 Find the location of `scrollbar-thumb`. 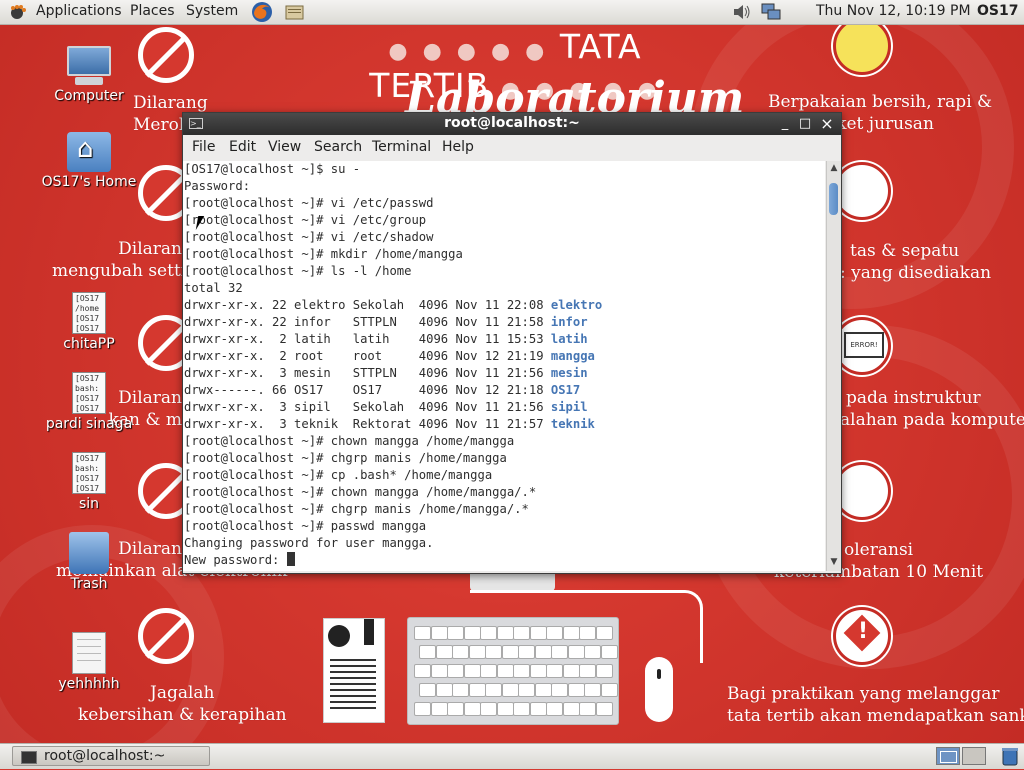

scrollbar-thumb is located at coordinates (833, 199).